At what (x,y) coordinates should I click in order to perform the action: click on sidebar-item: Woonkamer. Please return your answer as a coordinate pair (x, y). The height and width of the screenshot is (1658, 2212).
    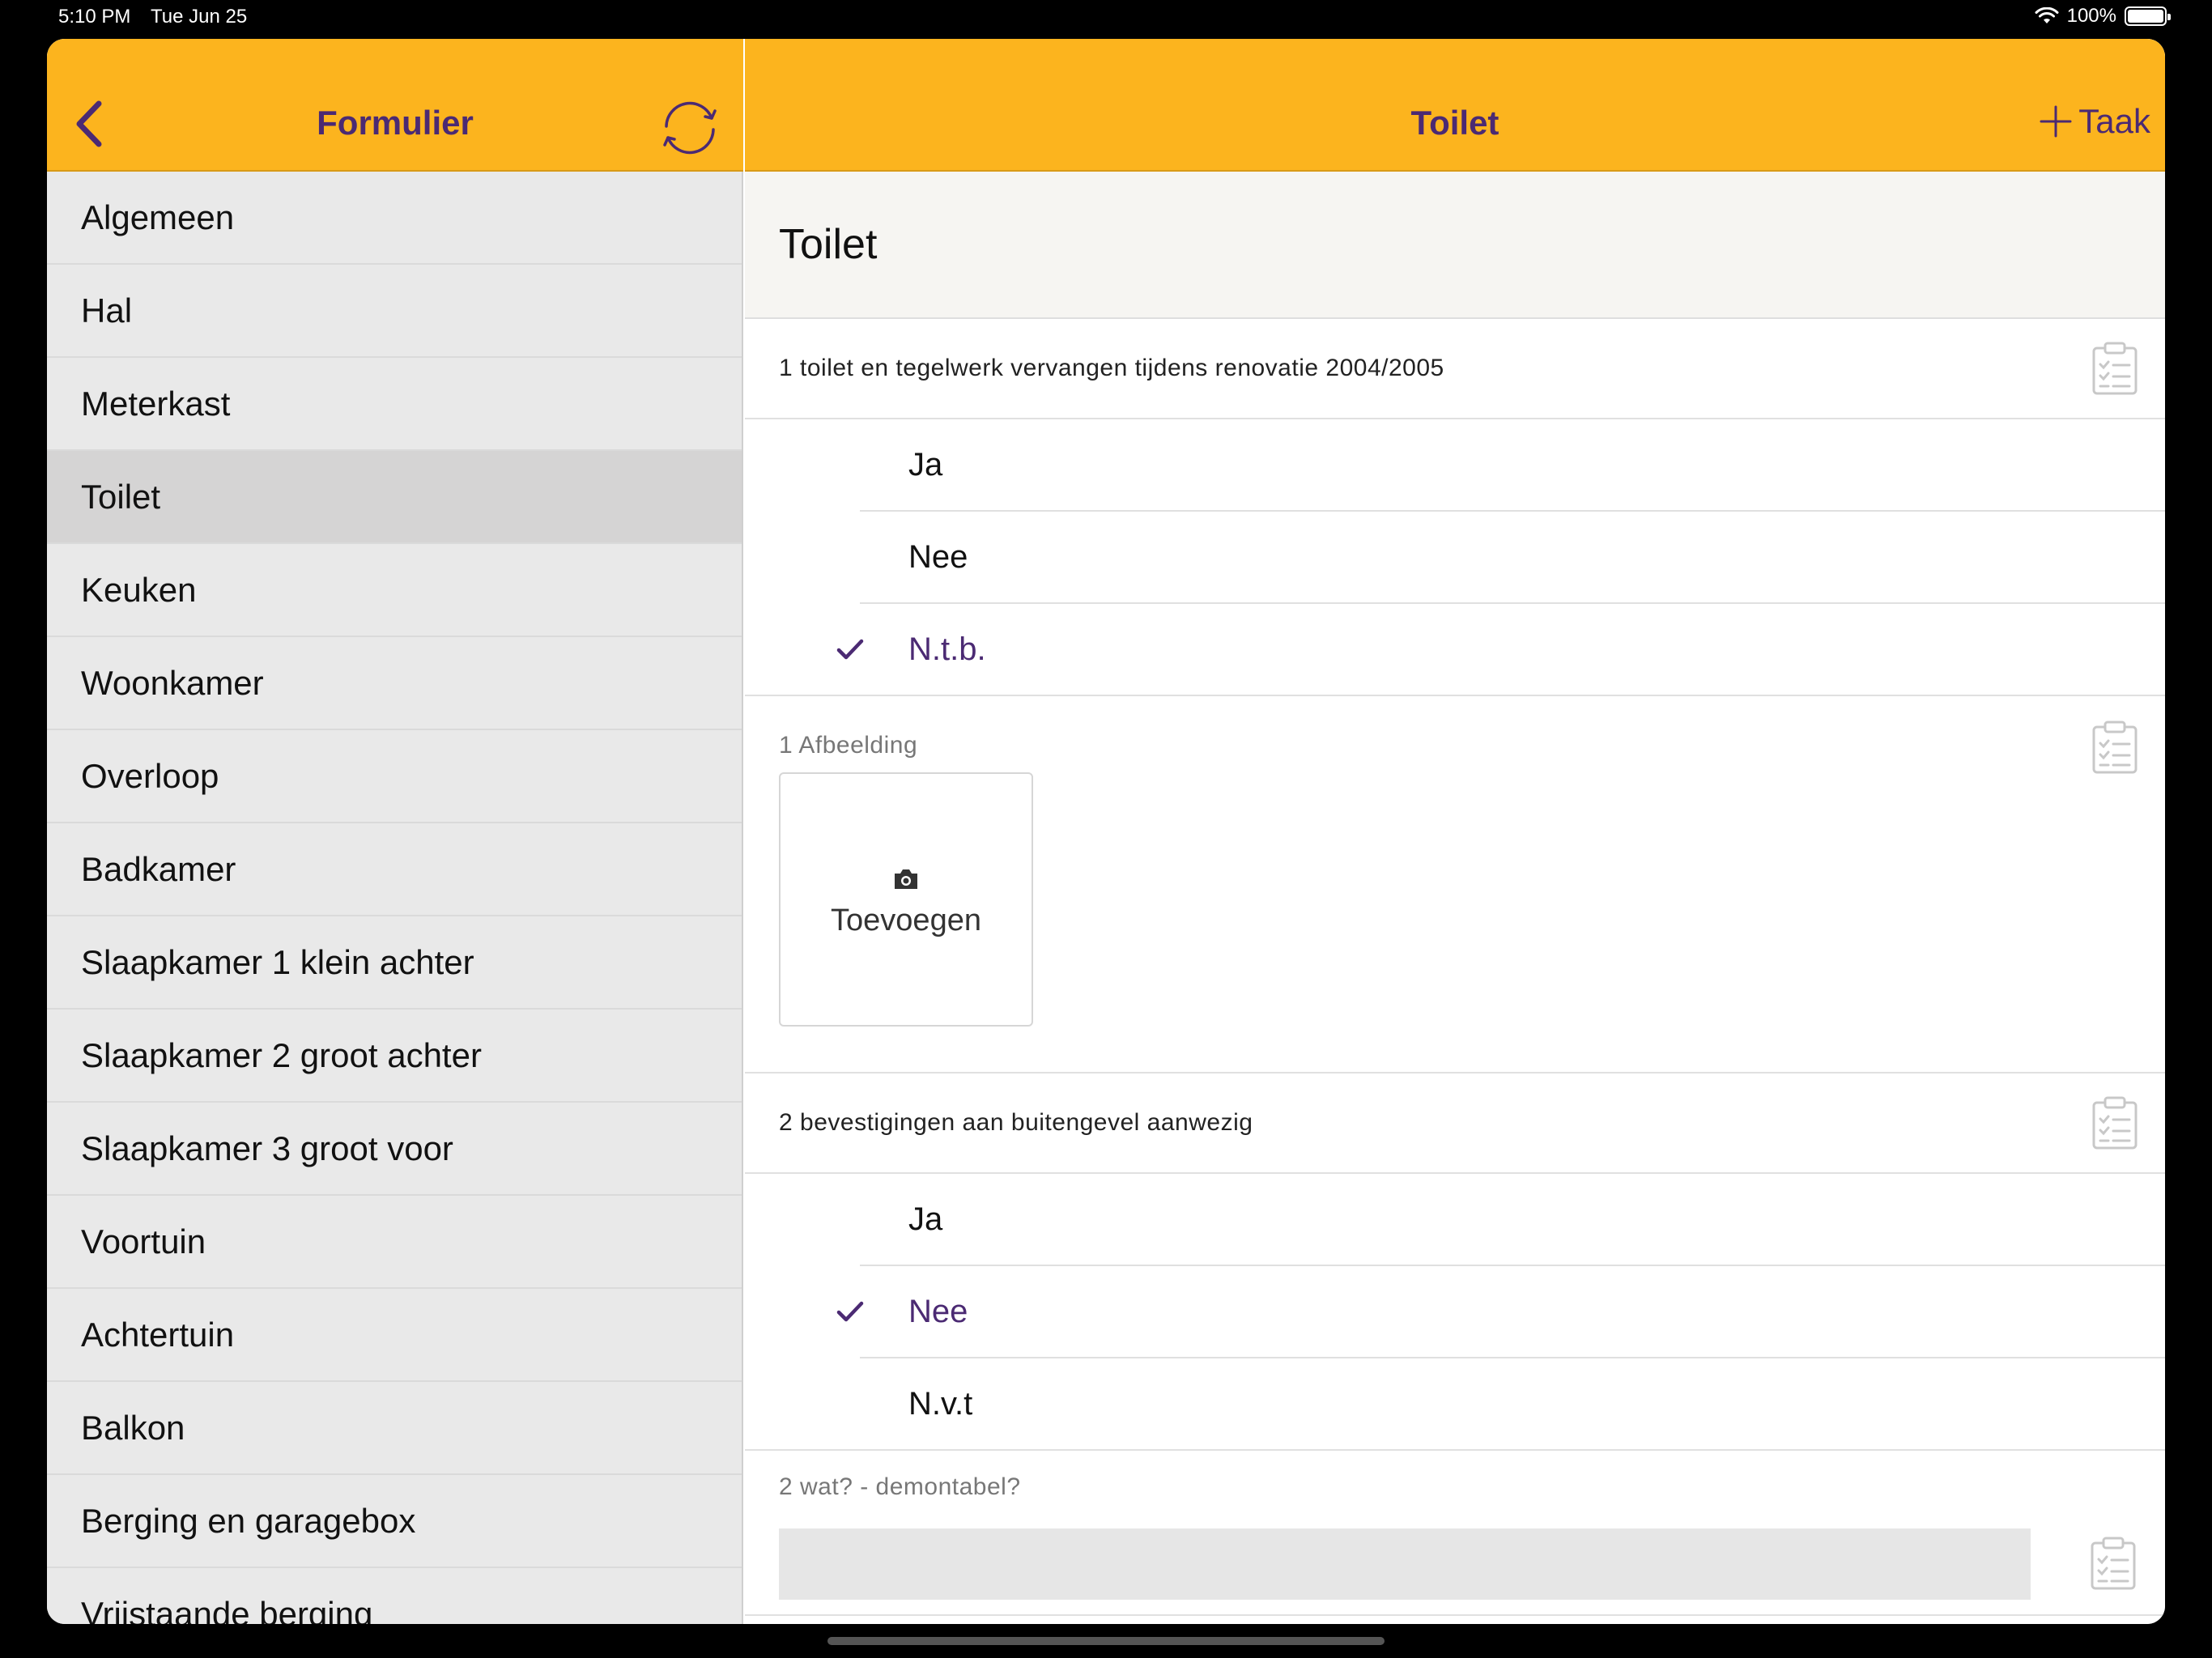
    Looking at the image, I should click on (395, 683).